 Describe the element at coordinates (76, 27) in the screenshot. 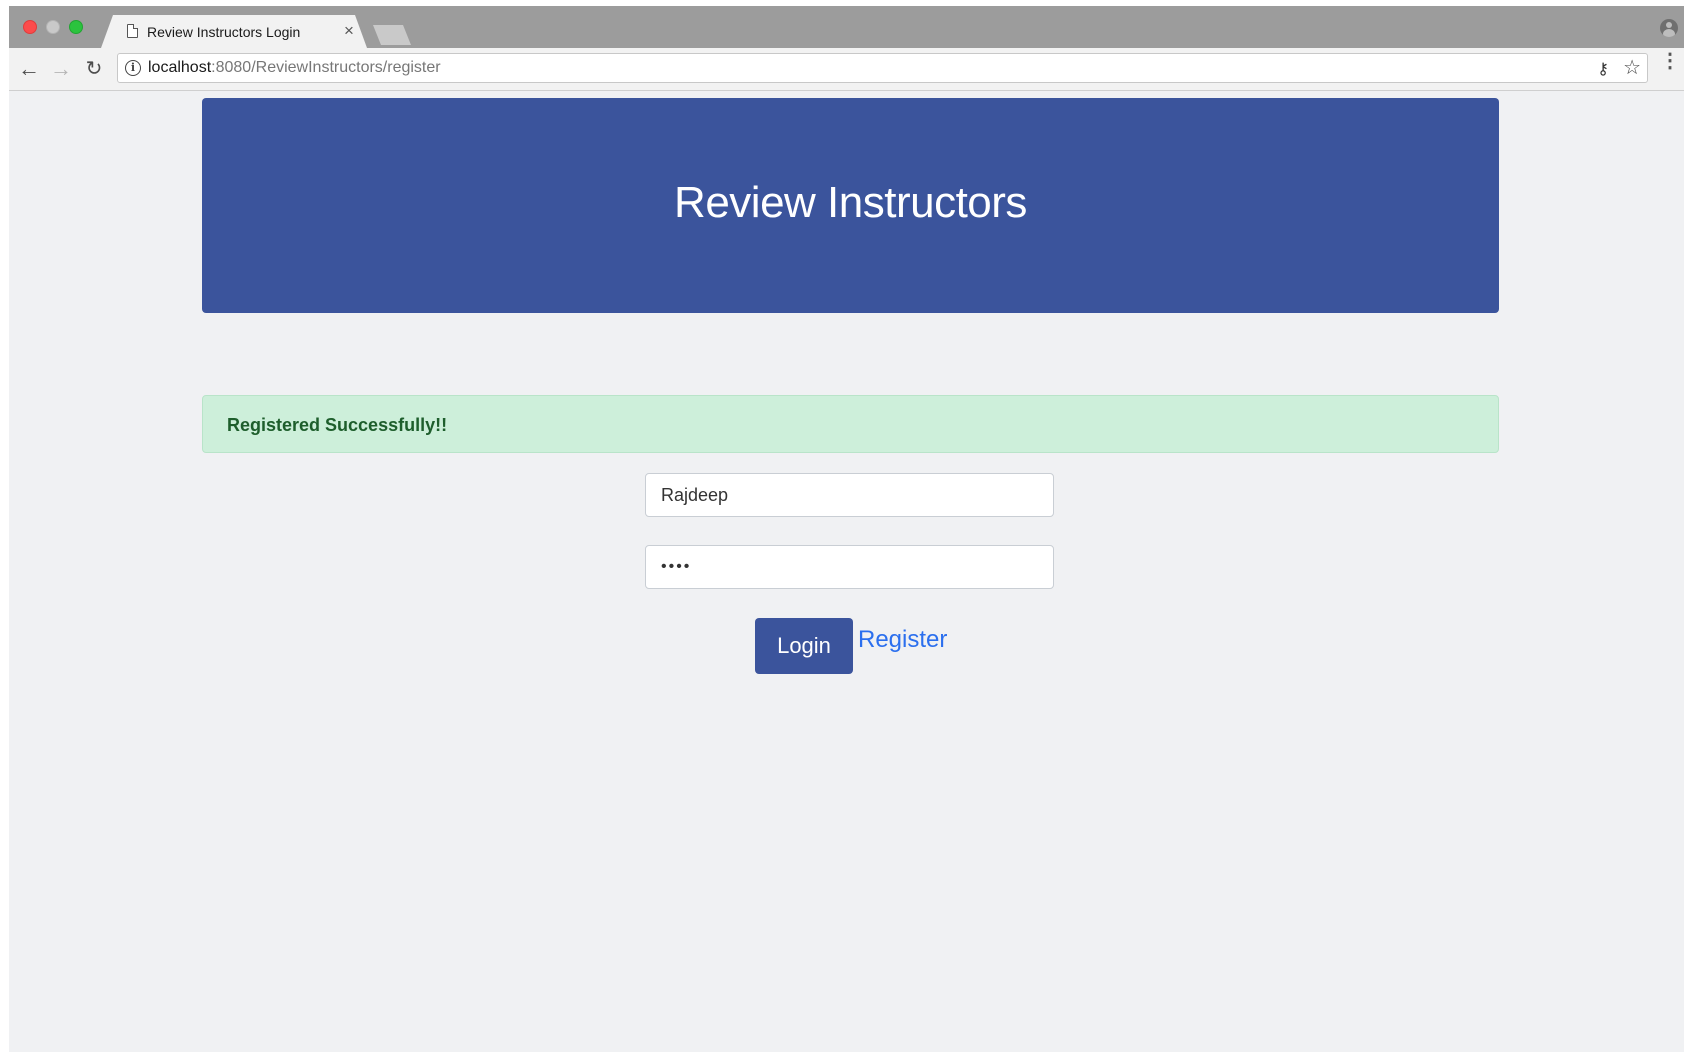

I see `window-maximize-button` at that location.